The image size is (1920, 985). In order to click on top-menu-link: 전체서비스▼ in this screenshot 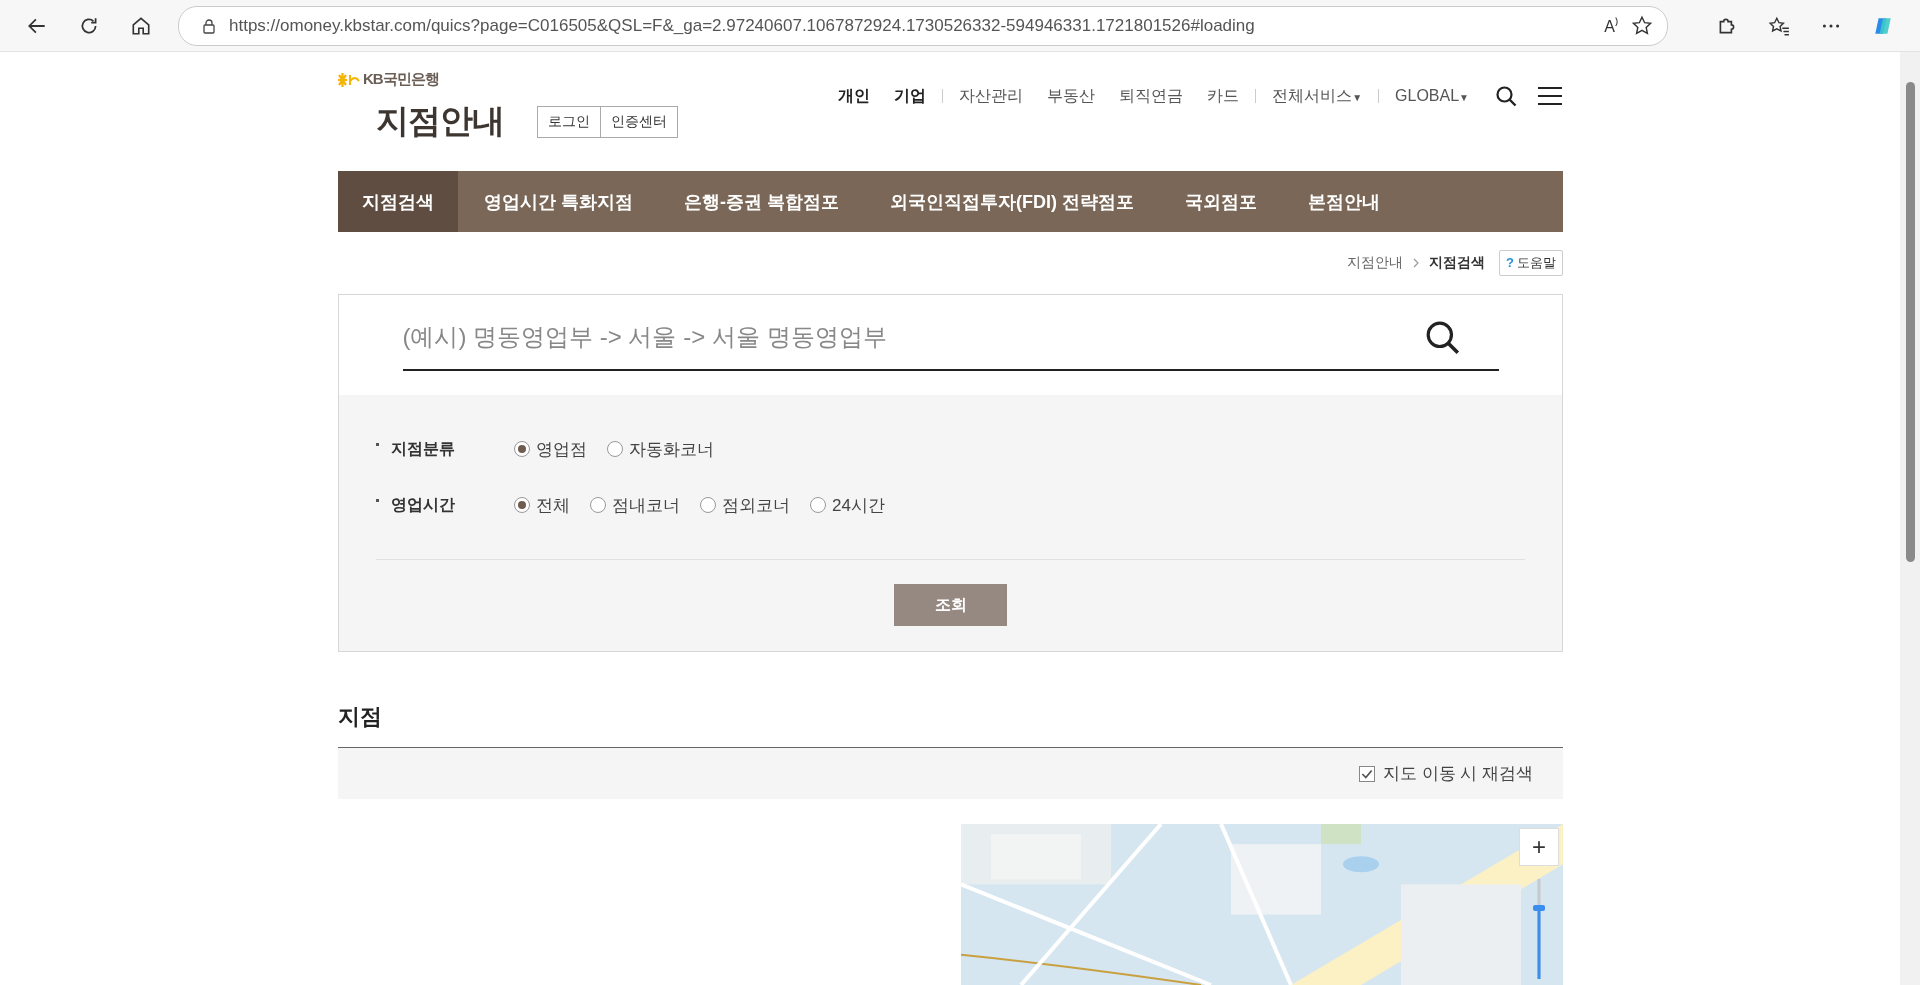, I will do `click(1317, 96)`.